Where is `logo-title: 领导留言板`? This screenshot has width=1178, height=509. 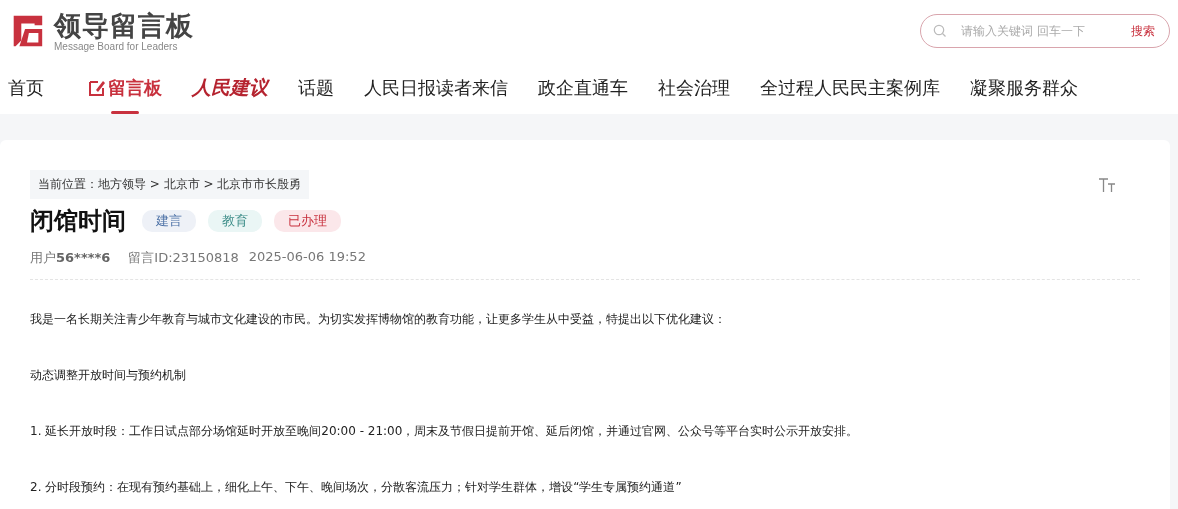
logo-title: 领导留言板 is located at coordinates (124, 25).